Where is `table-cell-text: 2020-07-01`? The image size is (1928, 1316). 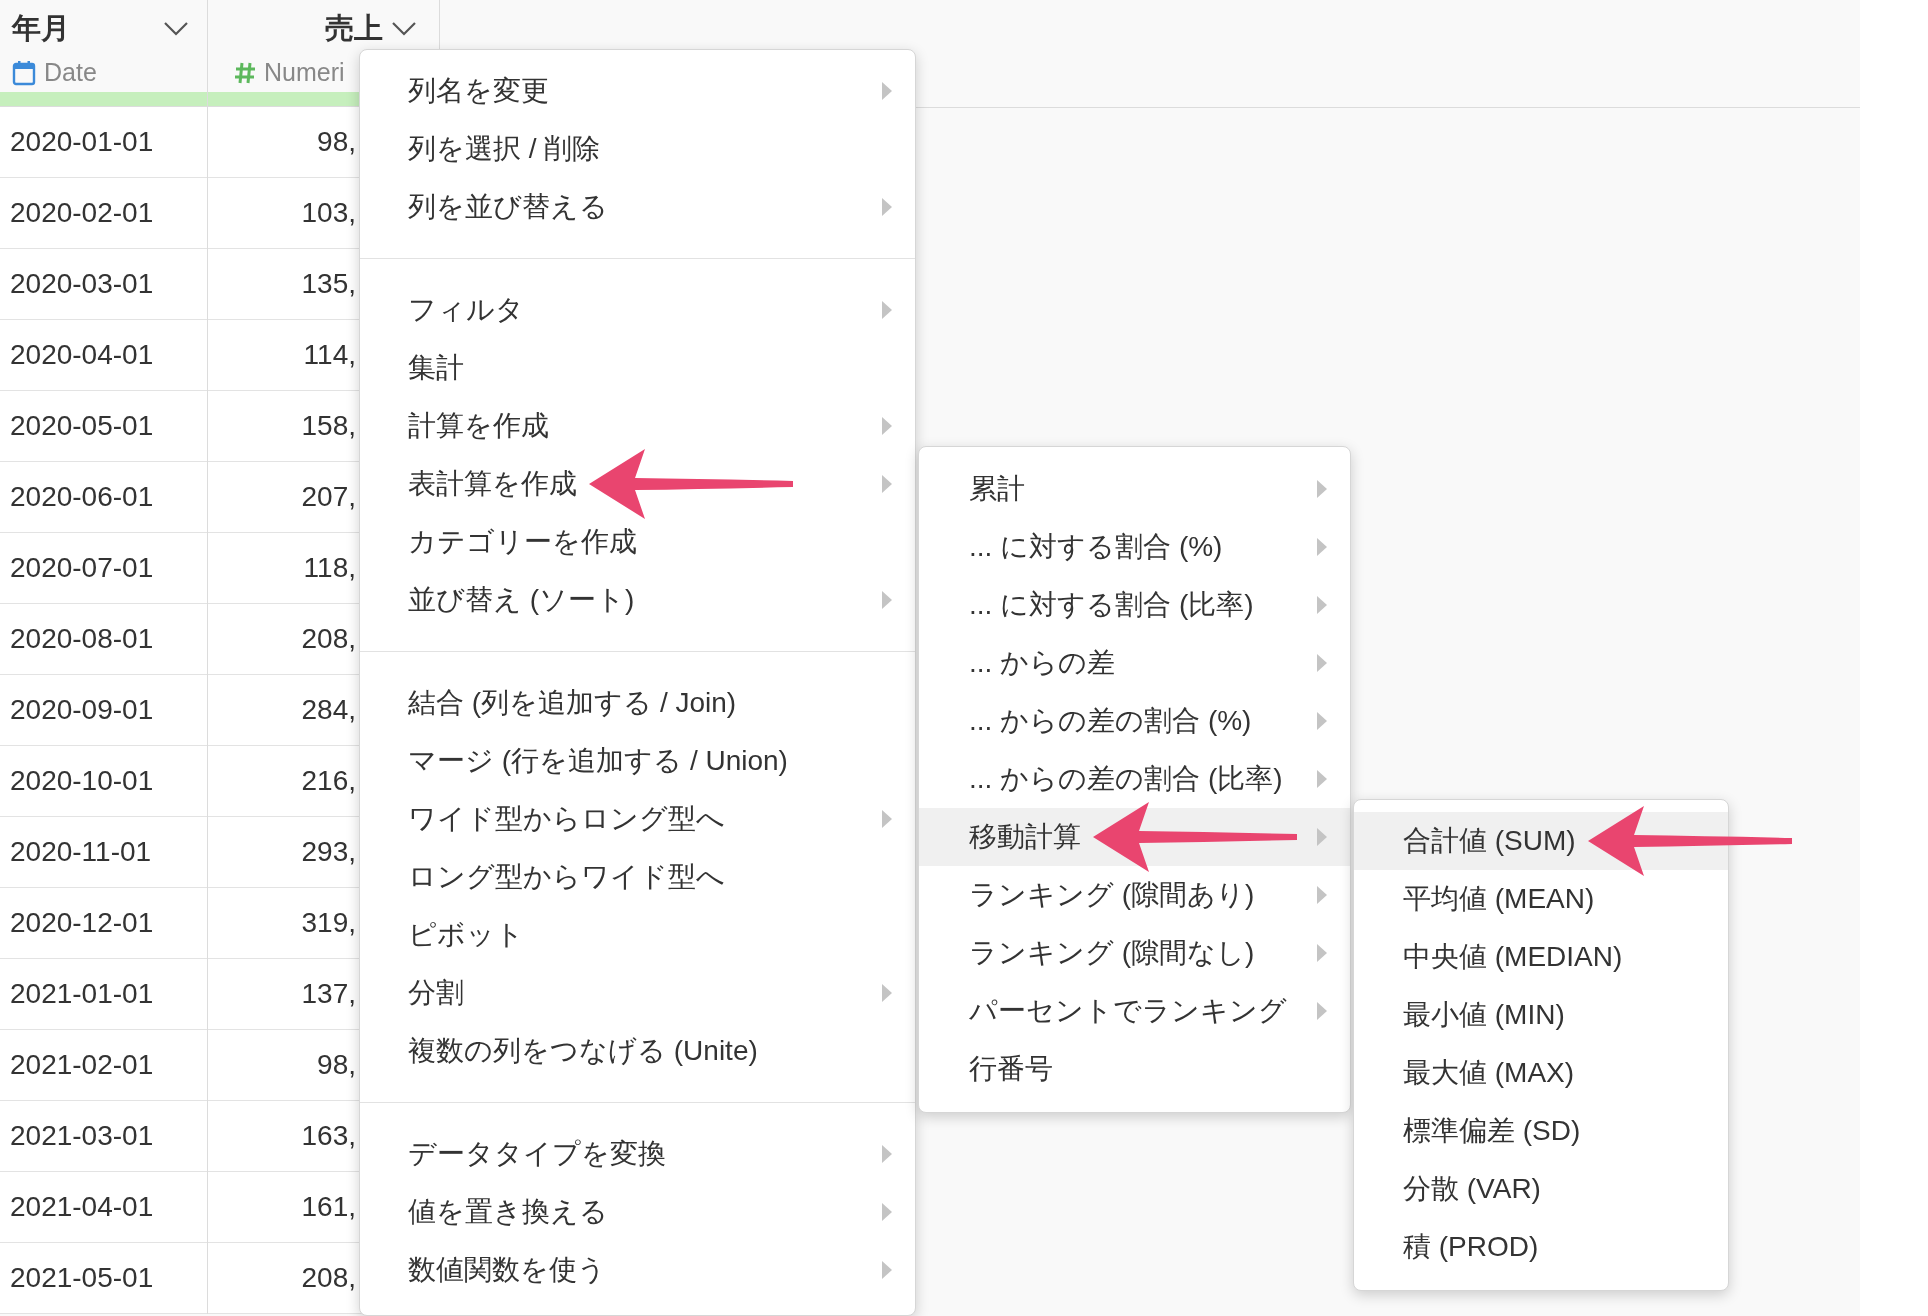 table-cell-text: 2020-07-01 is located at coordinates (82, 568).